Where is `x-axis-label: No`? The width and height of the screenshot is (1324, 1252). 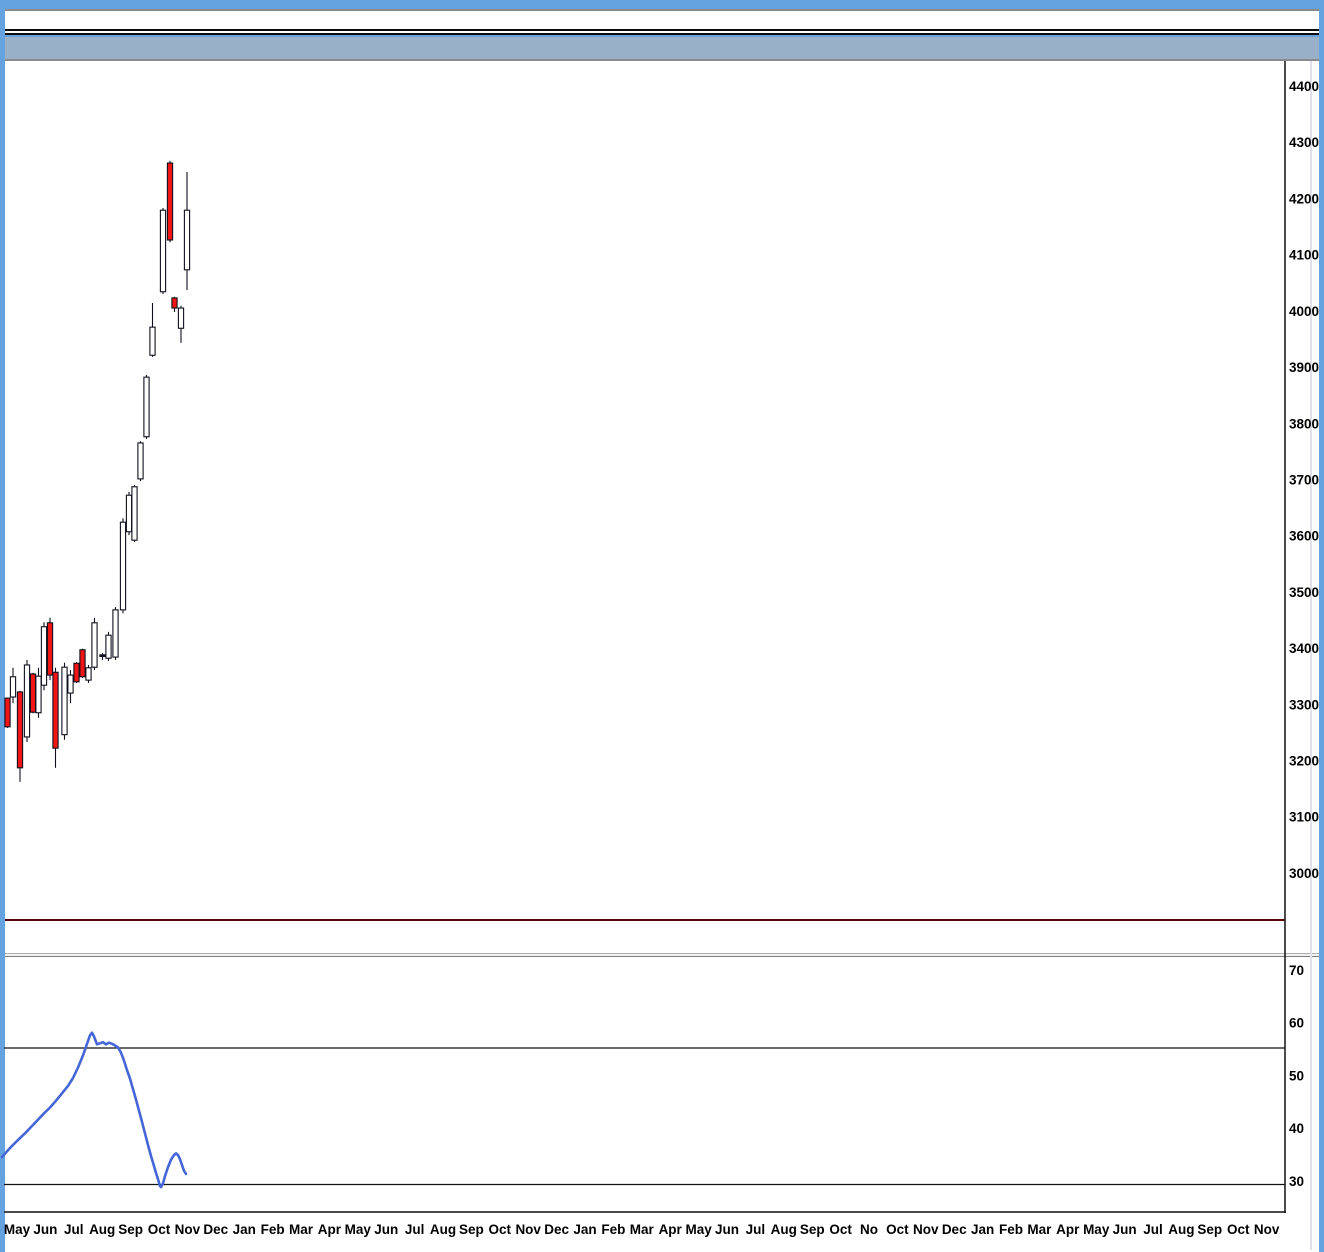 x-axis-label: No is located at coordinates (869, 1229).